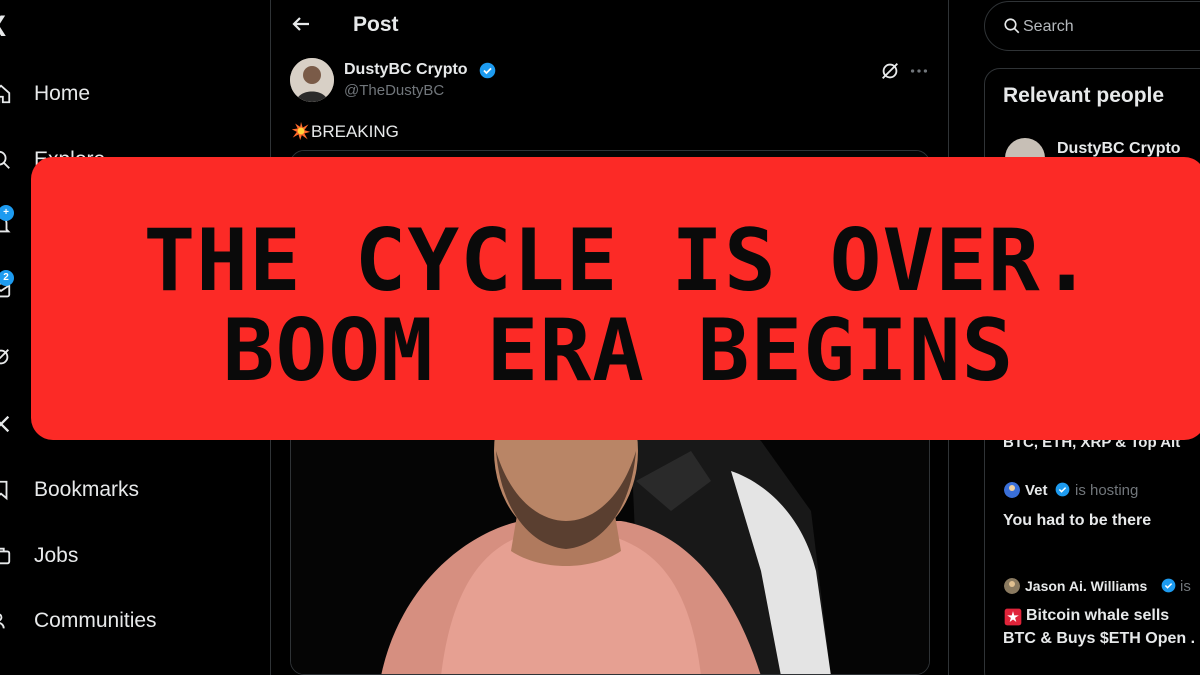  Describe the element at coordinates (406, 70) in the screenshot. I see `author-name: DustyBC Crypto` at that location.